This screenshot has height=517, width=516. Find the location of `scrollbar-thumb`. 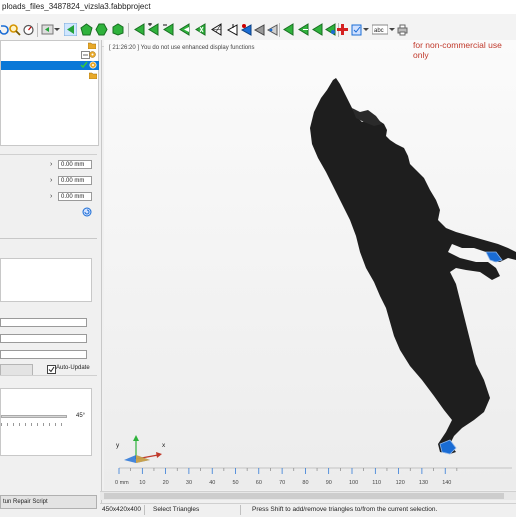

scrollbar-thumb is located at coordinates (304, 496).